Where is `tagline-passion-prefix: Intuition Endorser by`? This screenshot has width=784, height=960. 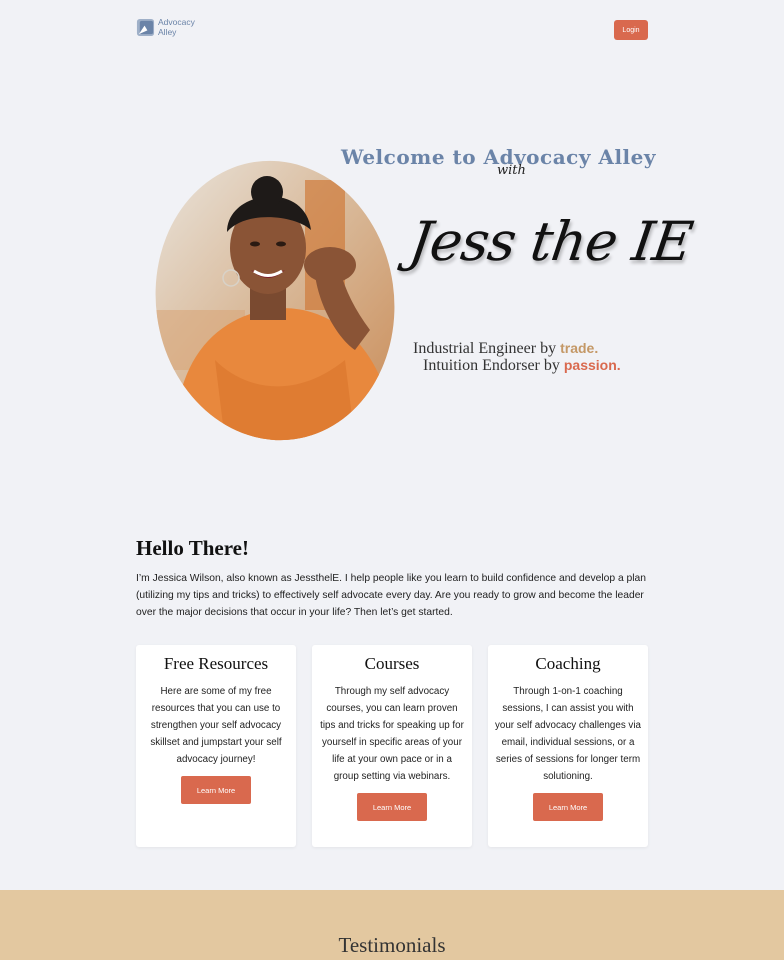 tagline-passion-prefix: Intuition Endorser by is located at coordinates (493, 365).